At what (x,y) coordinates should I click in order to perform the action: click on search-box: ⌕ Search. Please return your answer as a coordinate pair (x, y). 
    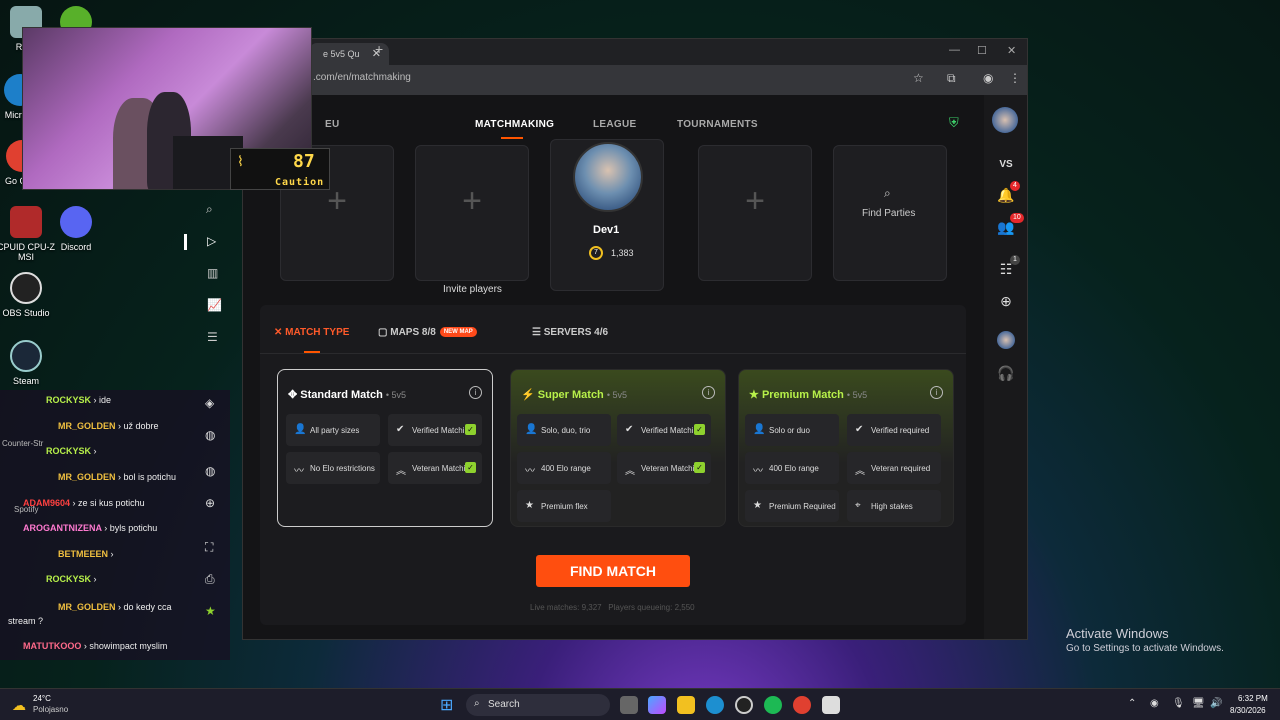
    Looking at the image, I should click on (538, 705).